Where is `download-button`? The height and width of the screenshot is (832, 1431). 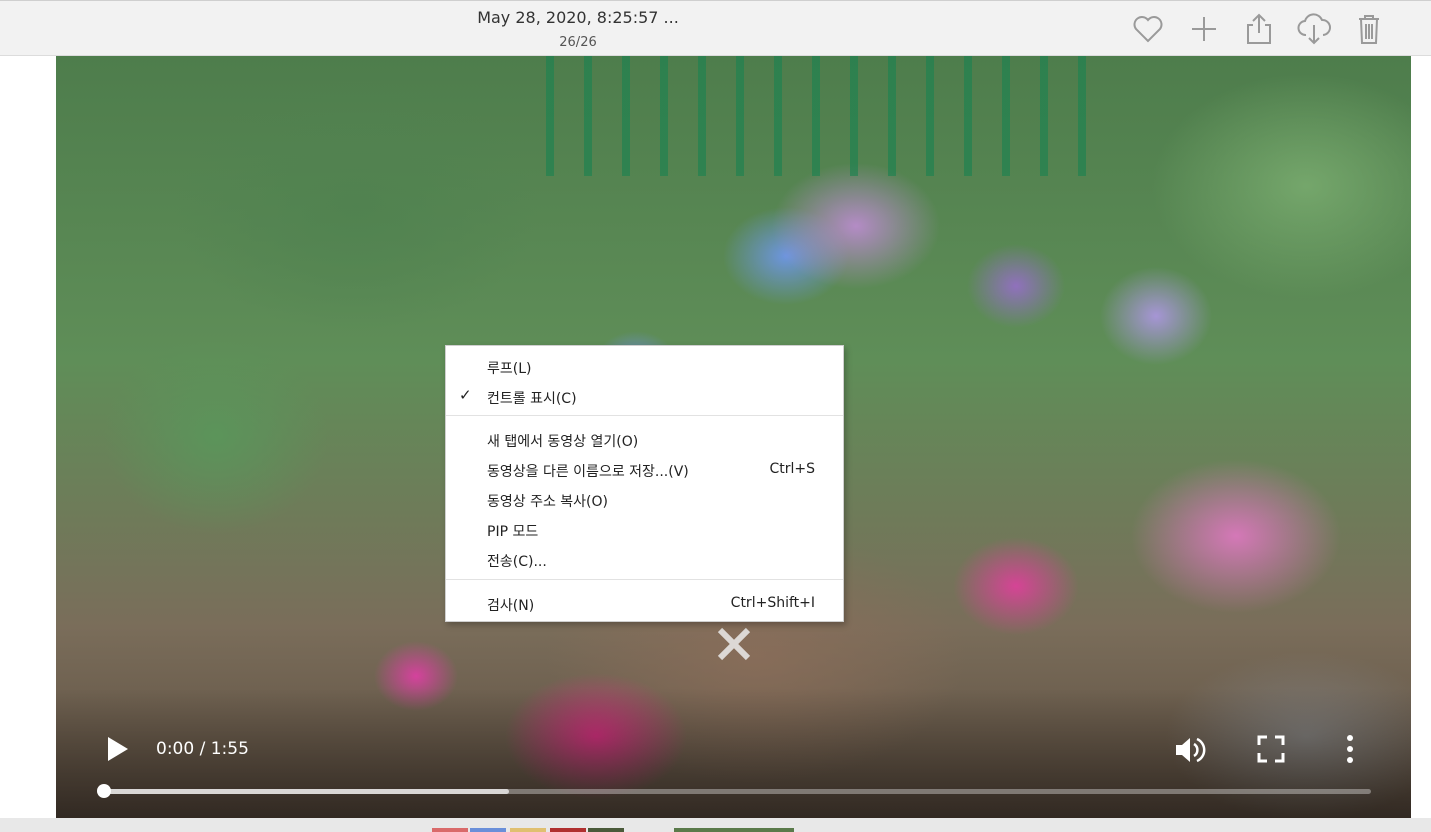
download-button is located at coordinates (1314, 29).